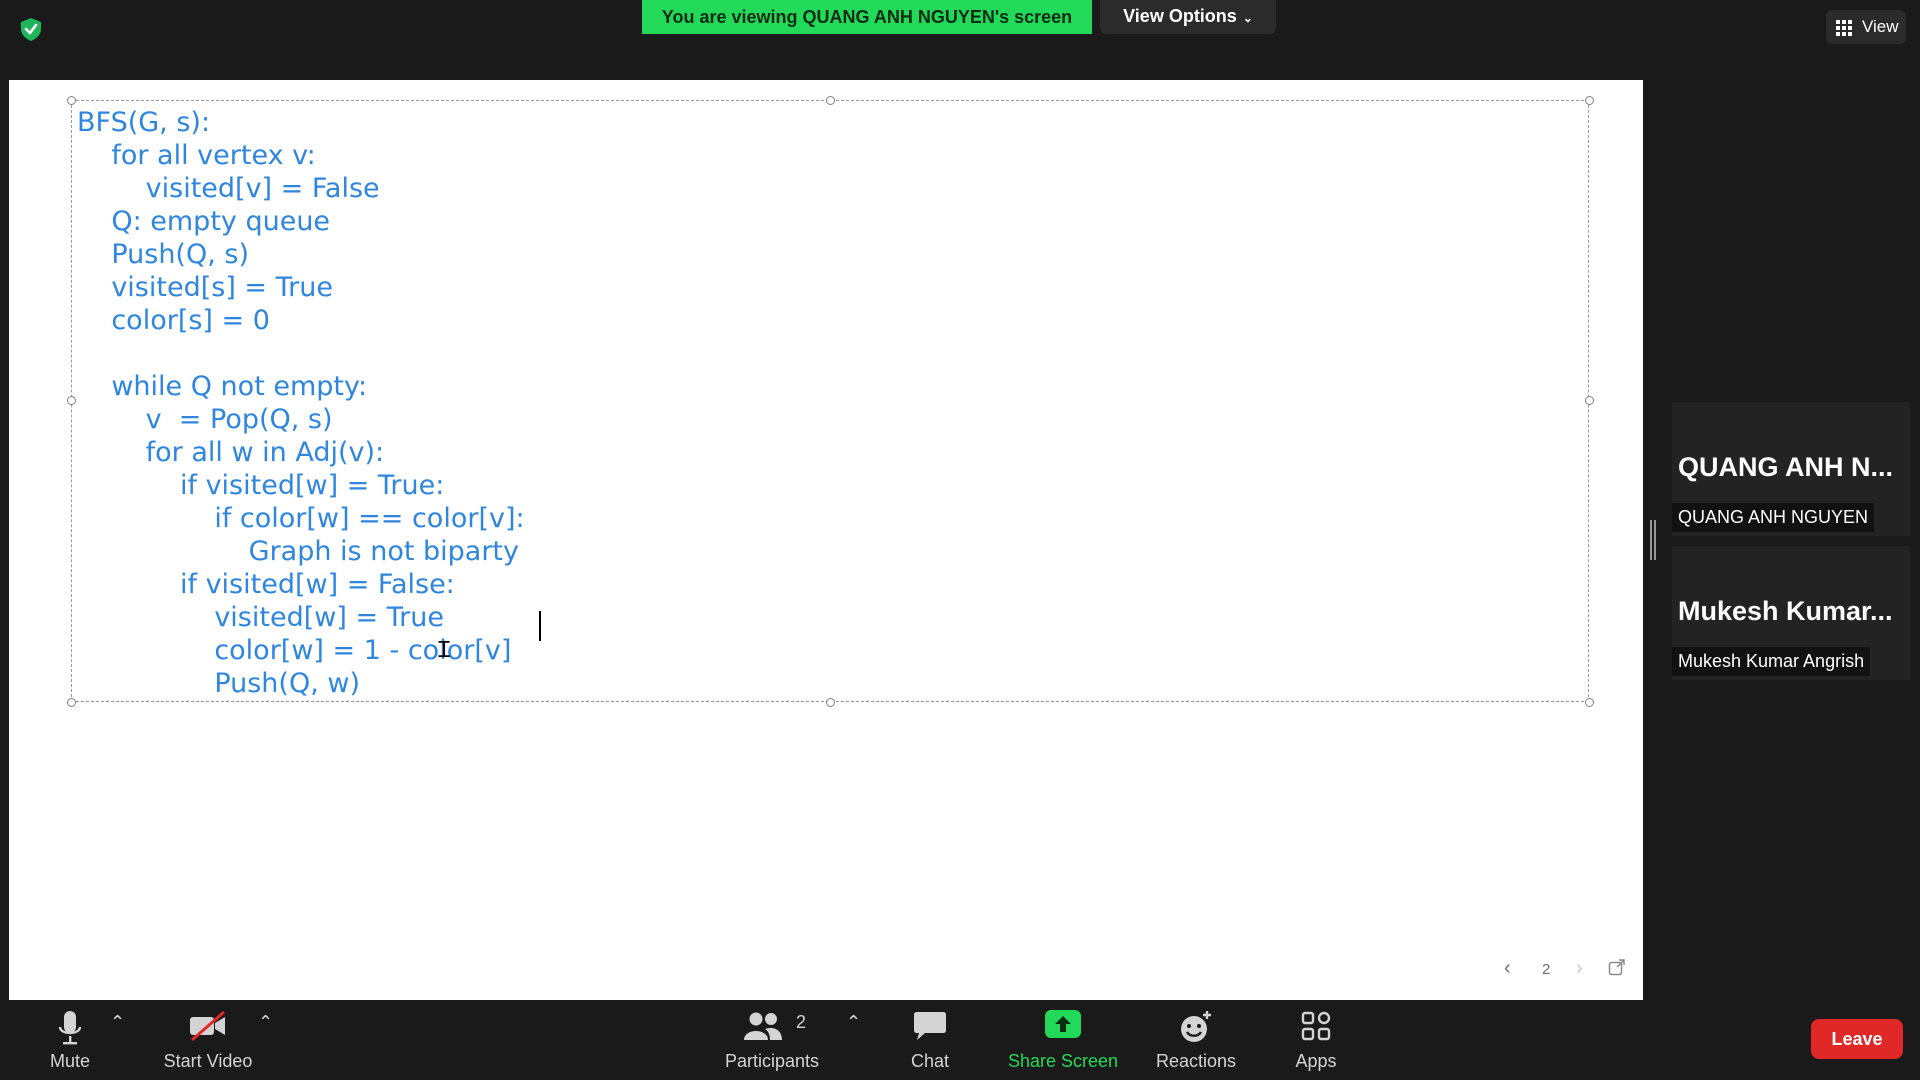  What do you see at coordinates (1063, 1061) in the screenshot?
I see `share-screen-label: Share Screen` at bounding box center [1063, 1061].